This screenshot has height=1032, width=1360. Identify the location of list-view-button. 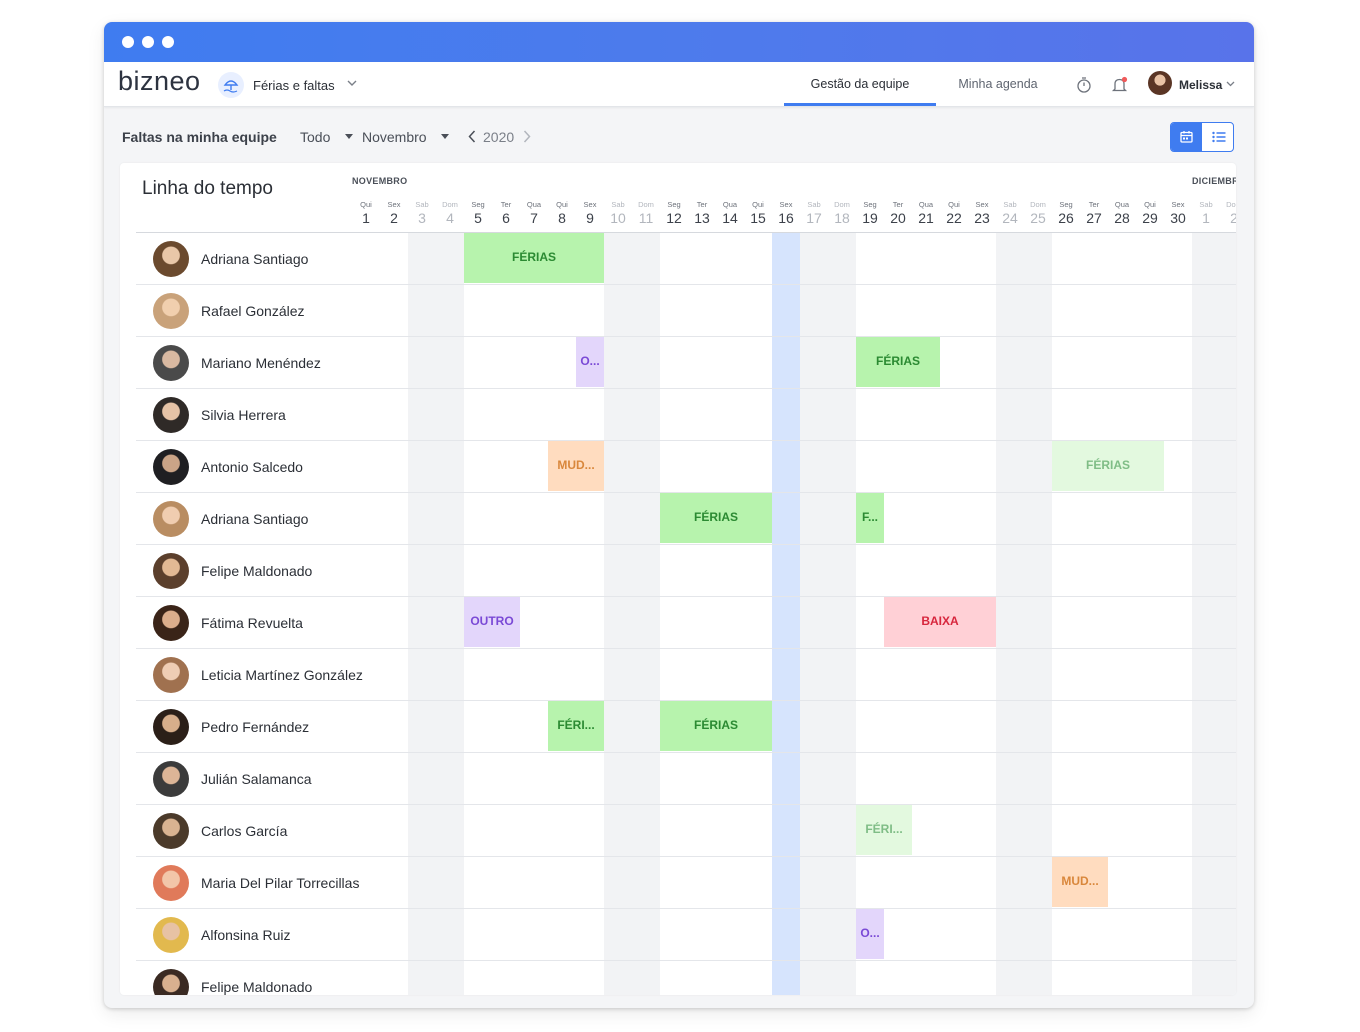
(1218, 137).